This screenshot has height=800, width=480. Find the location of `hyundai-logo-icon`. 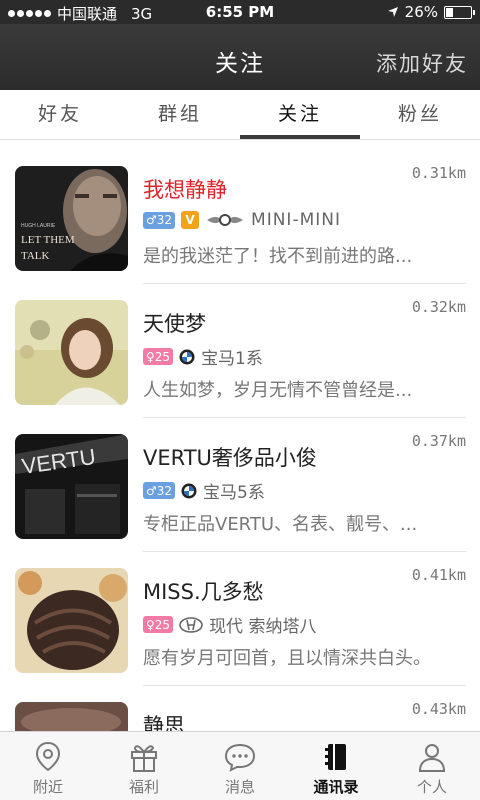

hyundai-logo-icon is located at coordinates (191, 624).